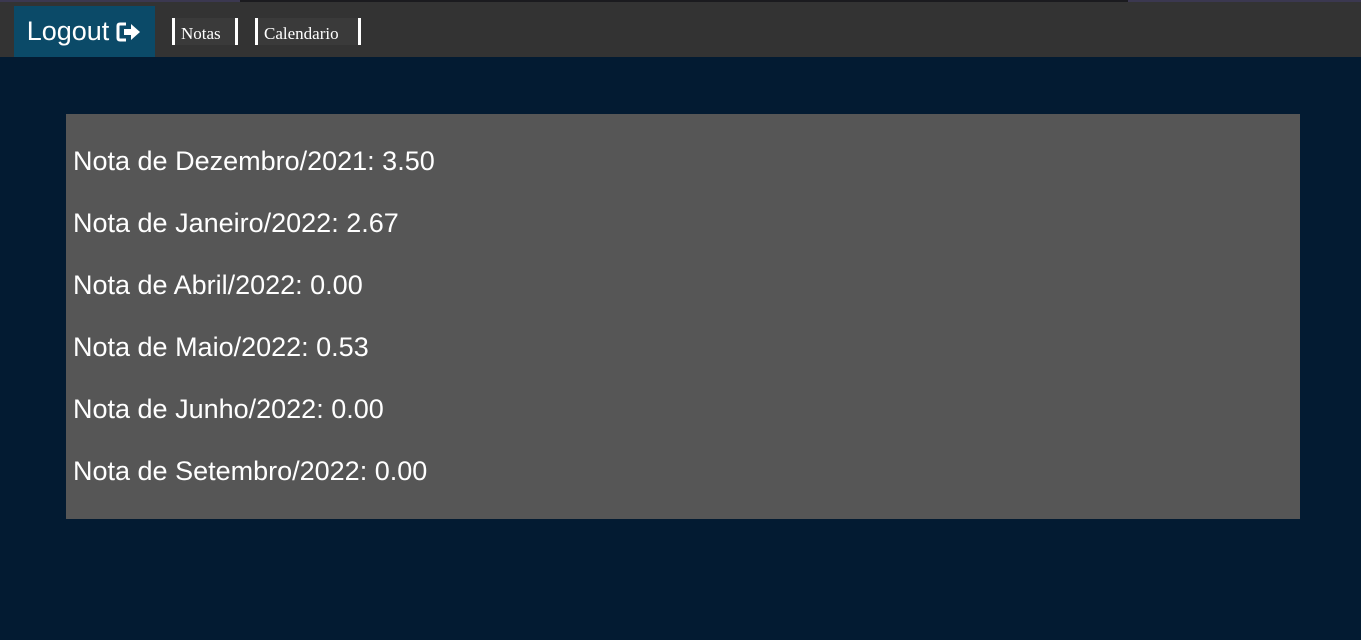  Describe the element at coordinates (236, 223) in the screenshot. I see `grade-item: Nota de Janeiro/2022: 2.67` at that location.